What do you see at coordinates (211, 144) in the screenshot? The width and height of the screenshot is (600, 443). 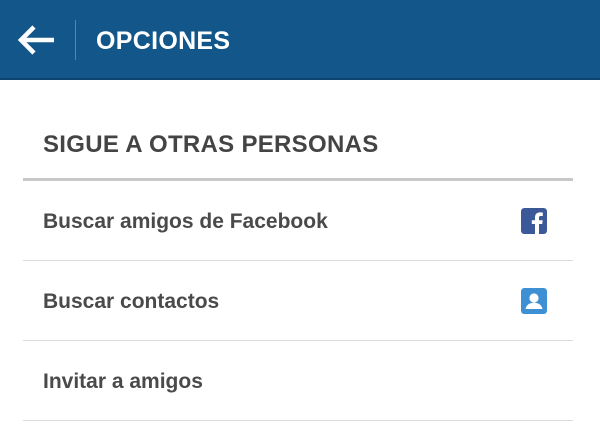 I see `section-title: SIGUE A OTRAS PERSONAS` at bounding box center [211, 144].